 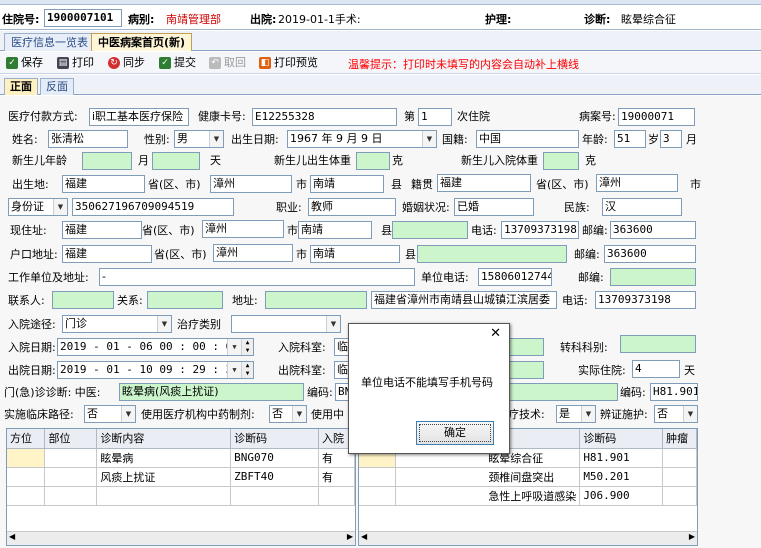 I want to click on col-diag-content: 诊断内容, so click(x=164, y=439).